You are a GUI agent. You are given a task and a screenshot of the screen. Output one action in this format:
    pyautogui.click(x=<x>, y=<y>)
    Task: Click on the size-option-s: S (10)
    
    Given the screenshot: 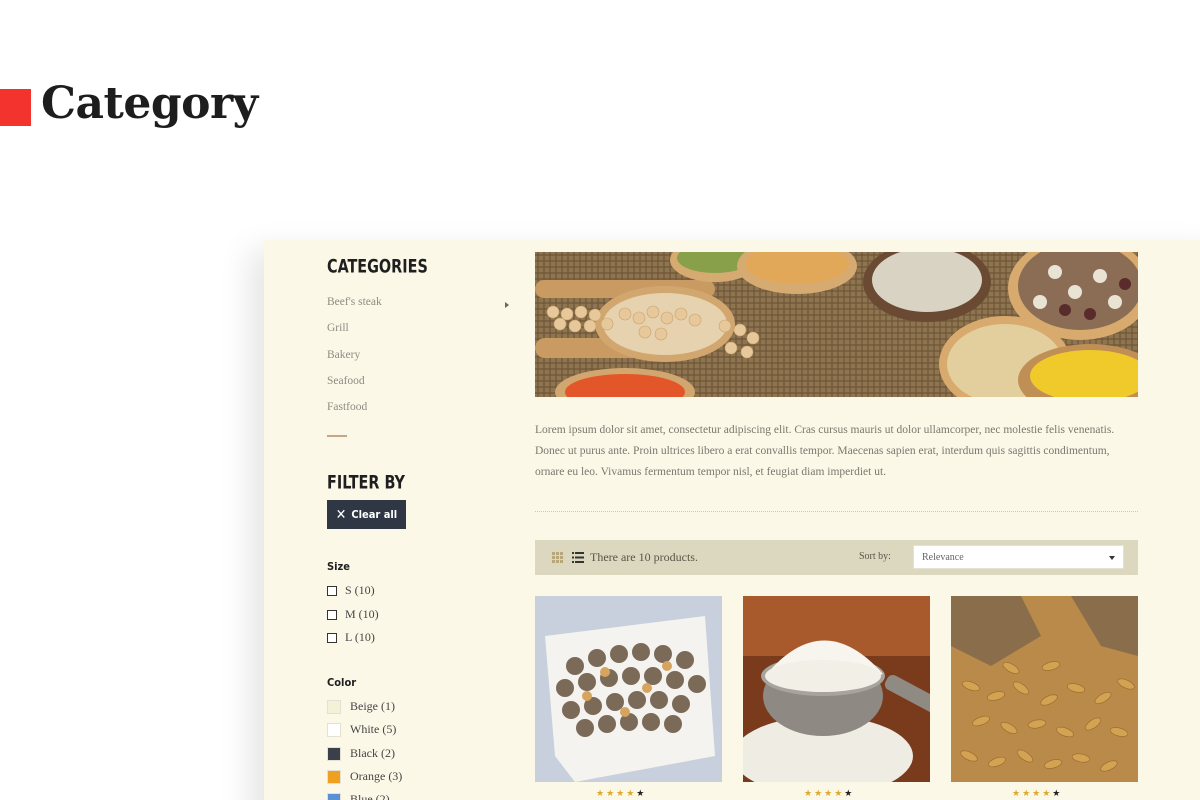 What is the action you would take?
    pyautogui.click(x=351, y=590)
    